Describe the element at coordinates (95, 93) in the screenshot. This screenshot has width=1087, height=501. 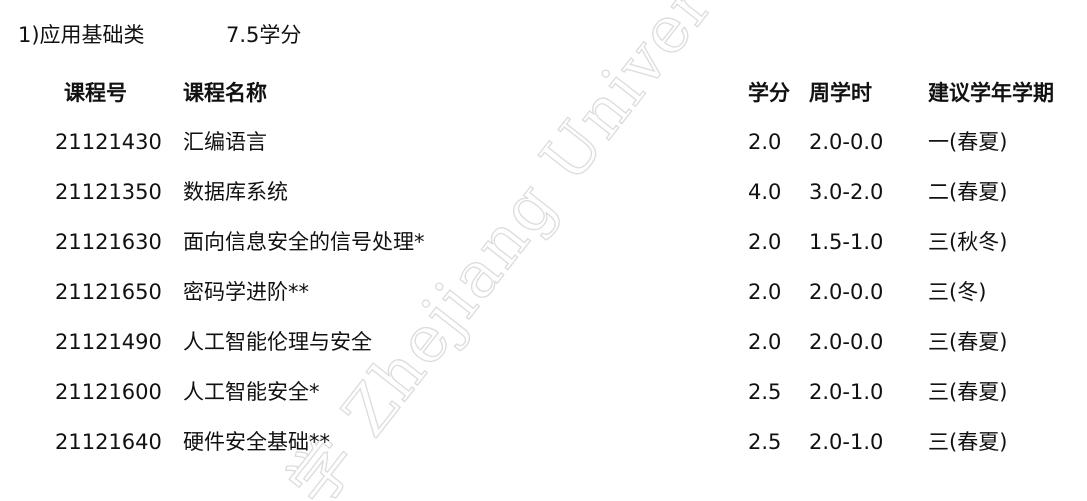
I see `header-course-code: 课程号` at that location.